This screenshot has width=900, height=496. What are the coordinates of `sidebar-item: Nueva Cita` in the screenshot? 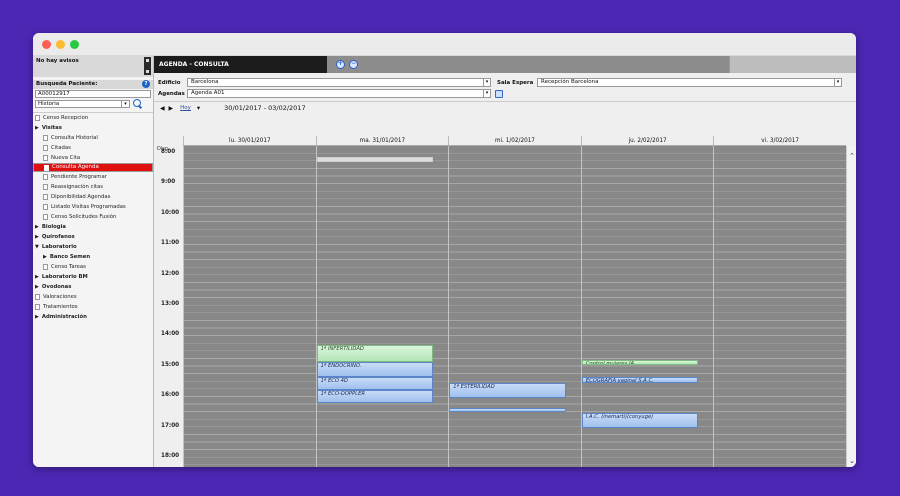 It's located at (93, 158).